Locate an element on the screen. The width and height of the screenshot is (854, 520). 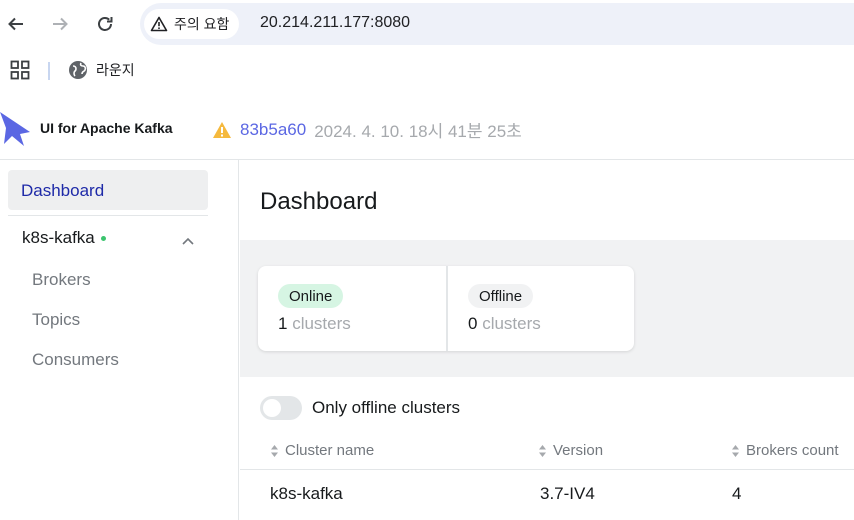
warning-icon is located at coordinates (222, 129).